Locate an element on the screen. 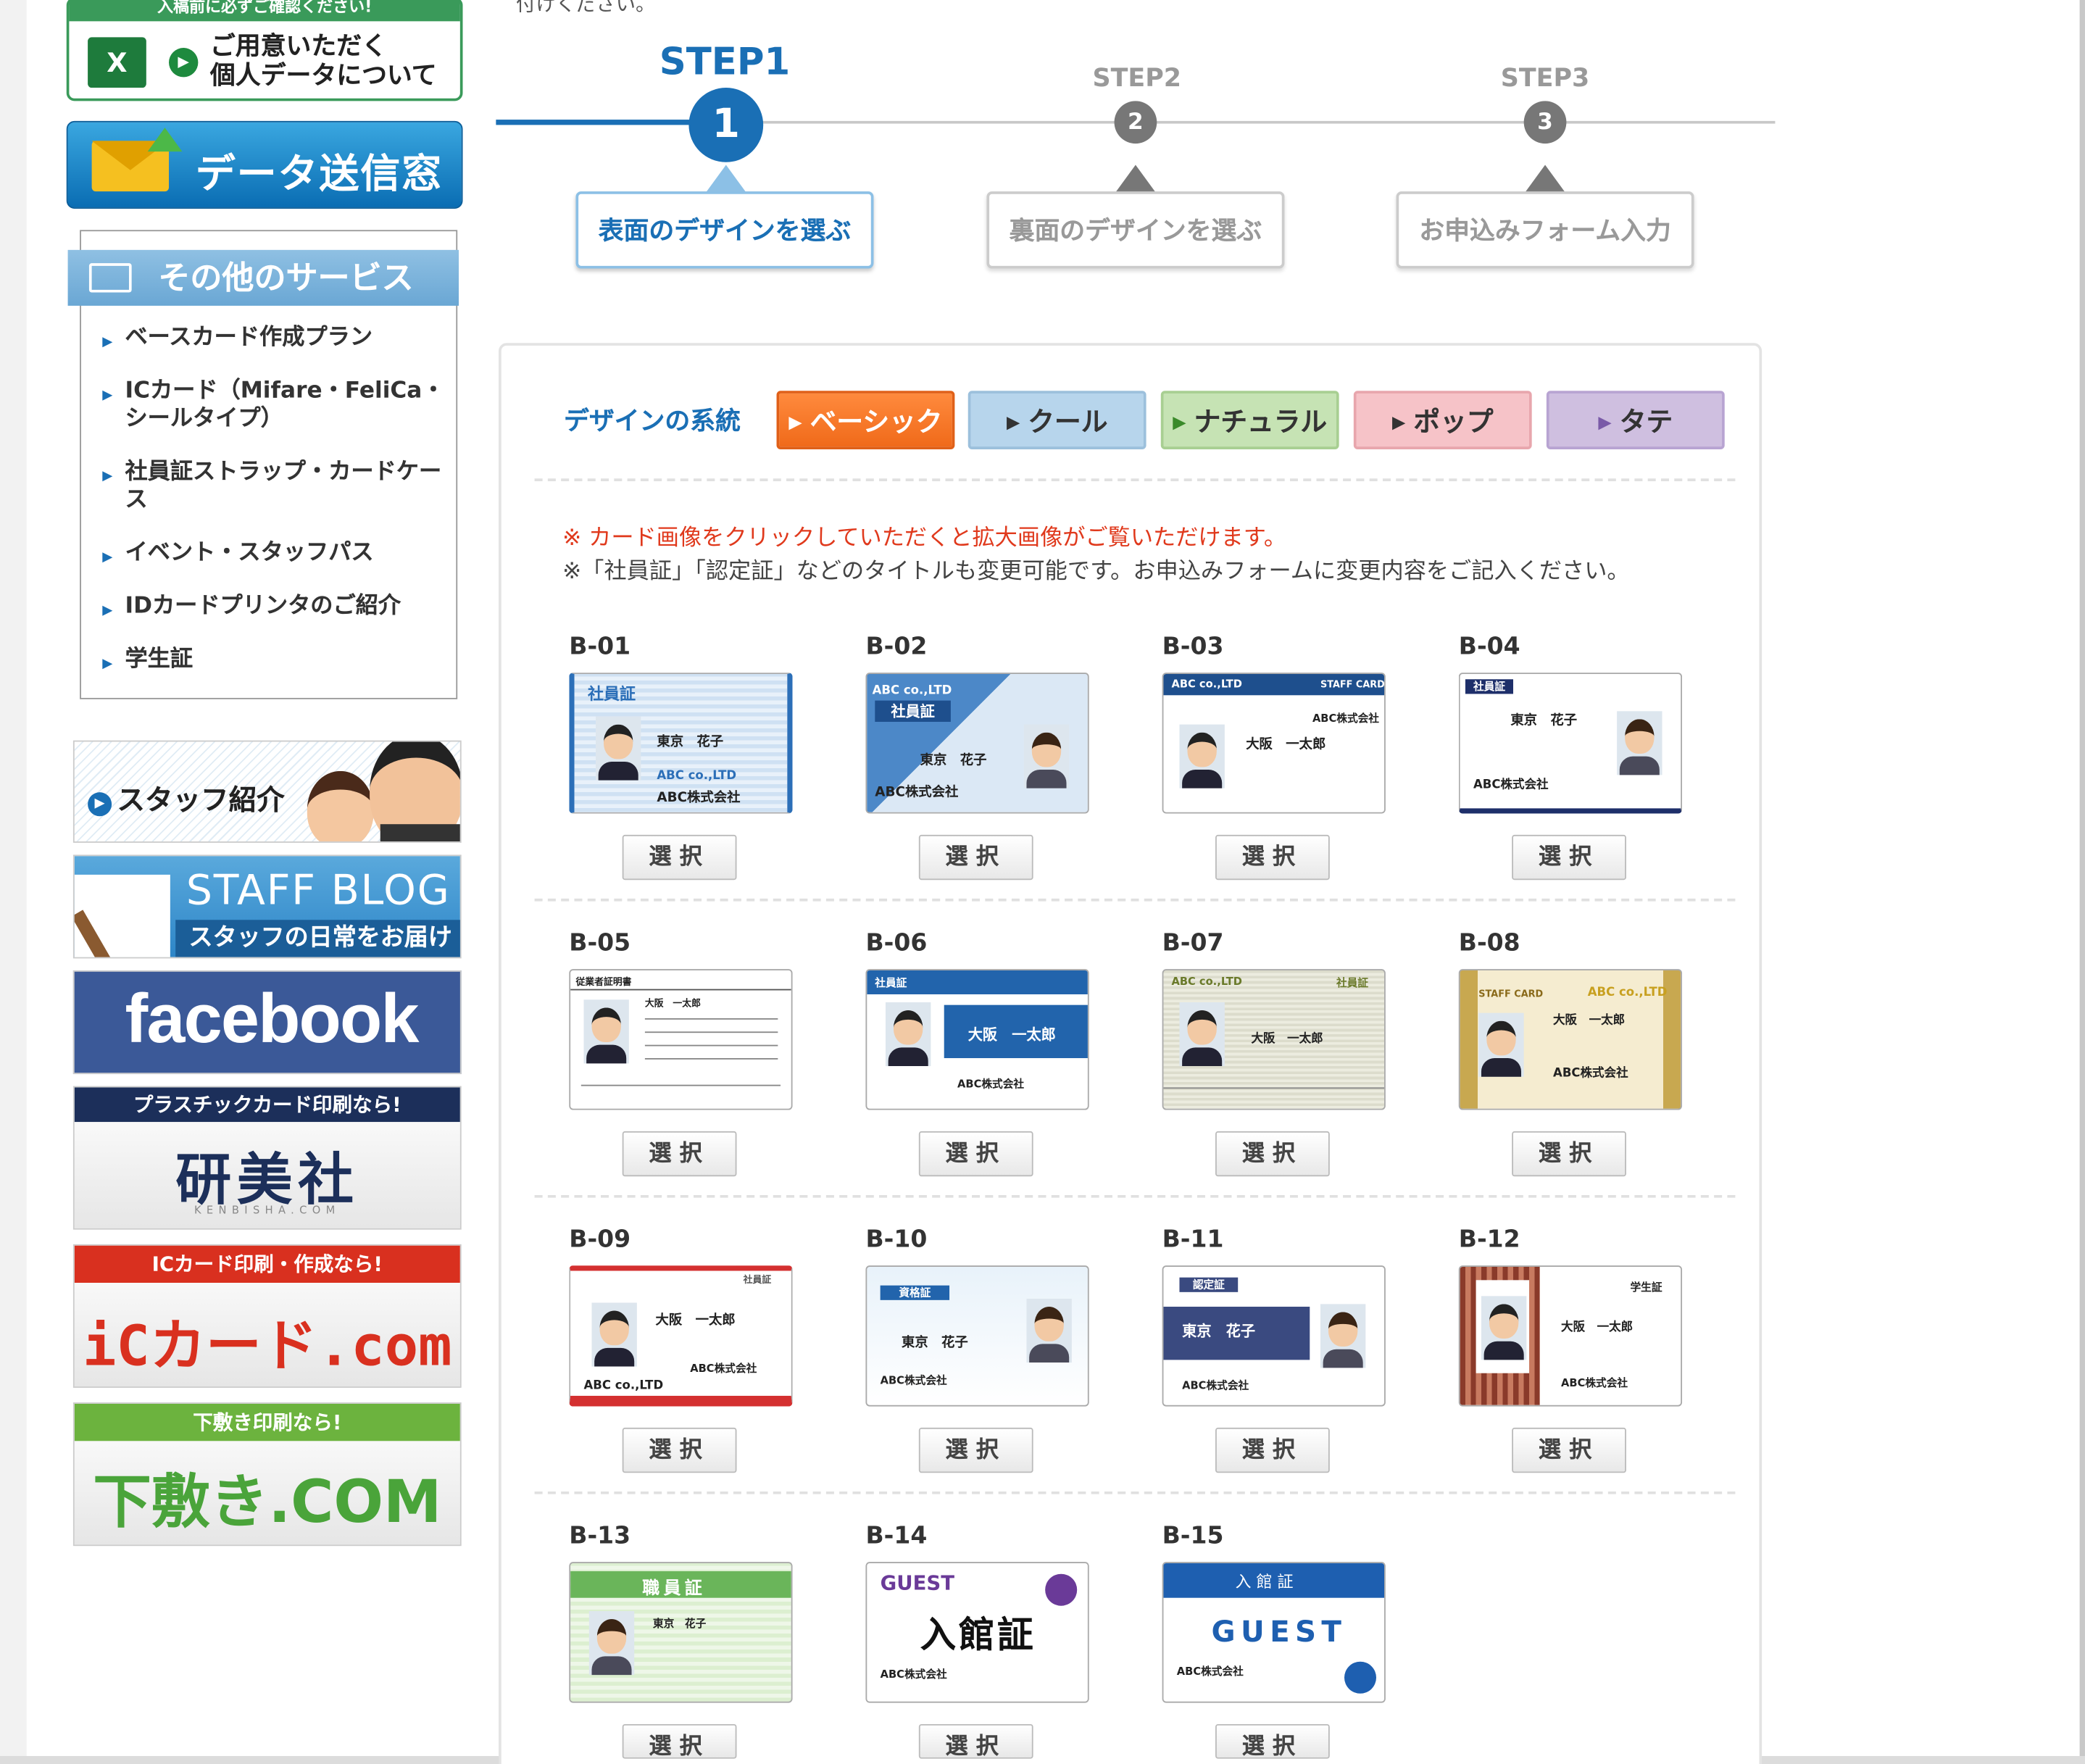  card-thumbnail: ABC co.,LTD 社員証 東京 花子 ABC株式会社 is located at coordinates (977, 743).